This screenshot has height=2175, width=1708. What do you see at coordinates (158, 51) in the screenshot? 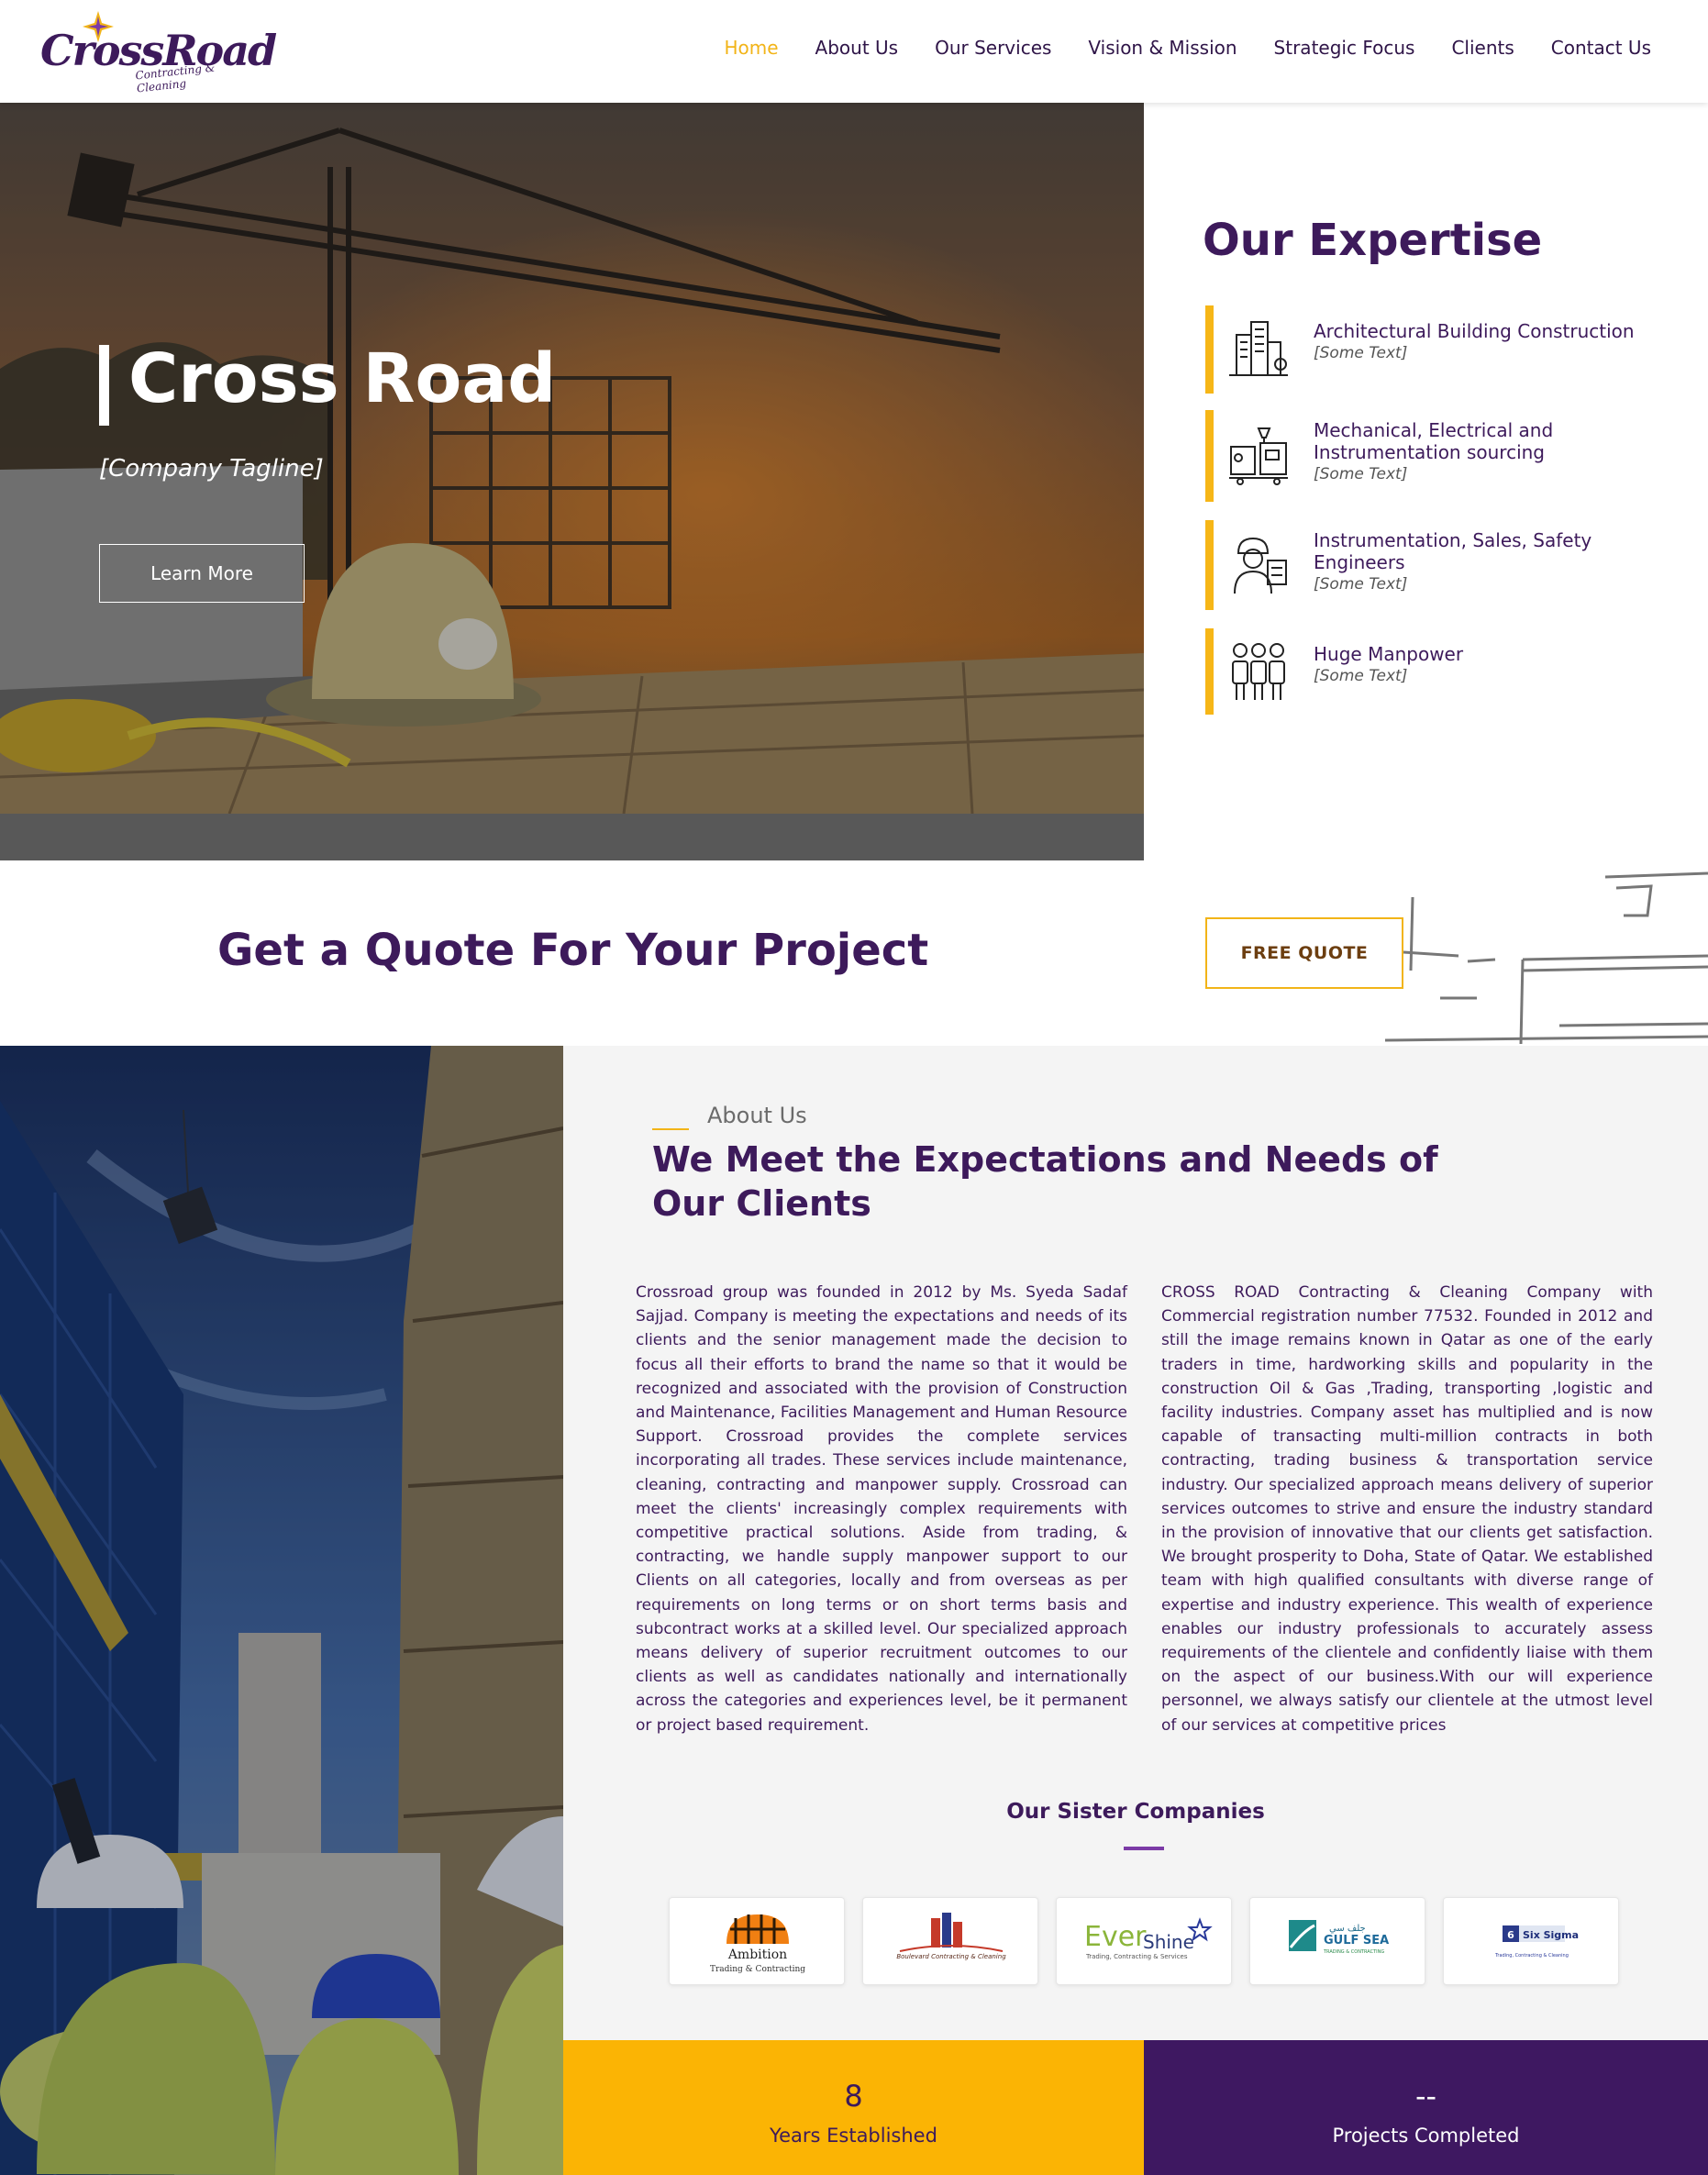
I see `site-logo: CrossRoad Contracting & Cleaning` at bounding box center [158, 51].